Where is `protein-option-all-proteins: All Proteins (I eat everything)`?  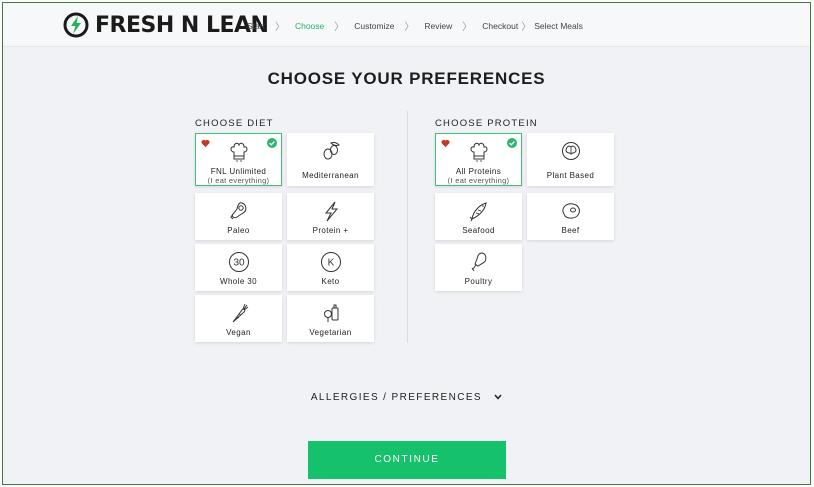 protein-option-all-proteins: All Proteins (I eat everything) is located at coordinates (478, 159).